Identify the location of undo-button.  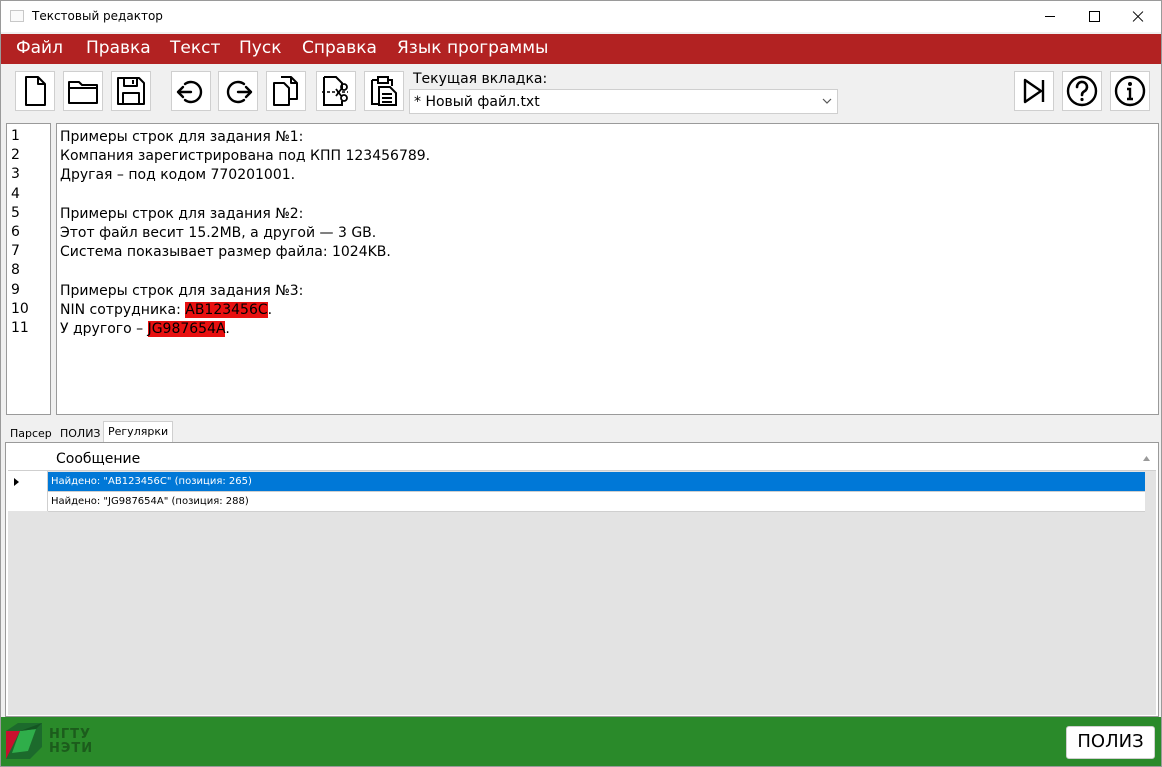
(191, 91).